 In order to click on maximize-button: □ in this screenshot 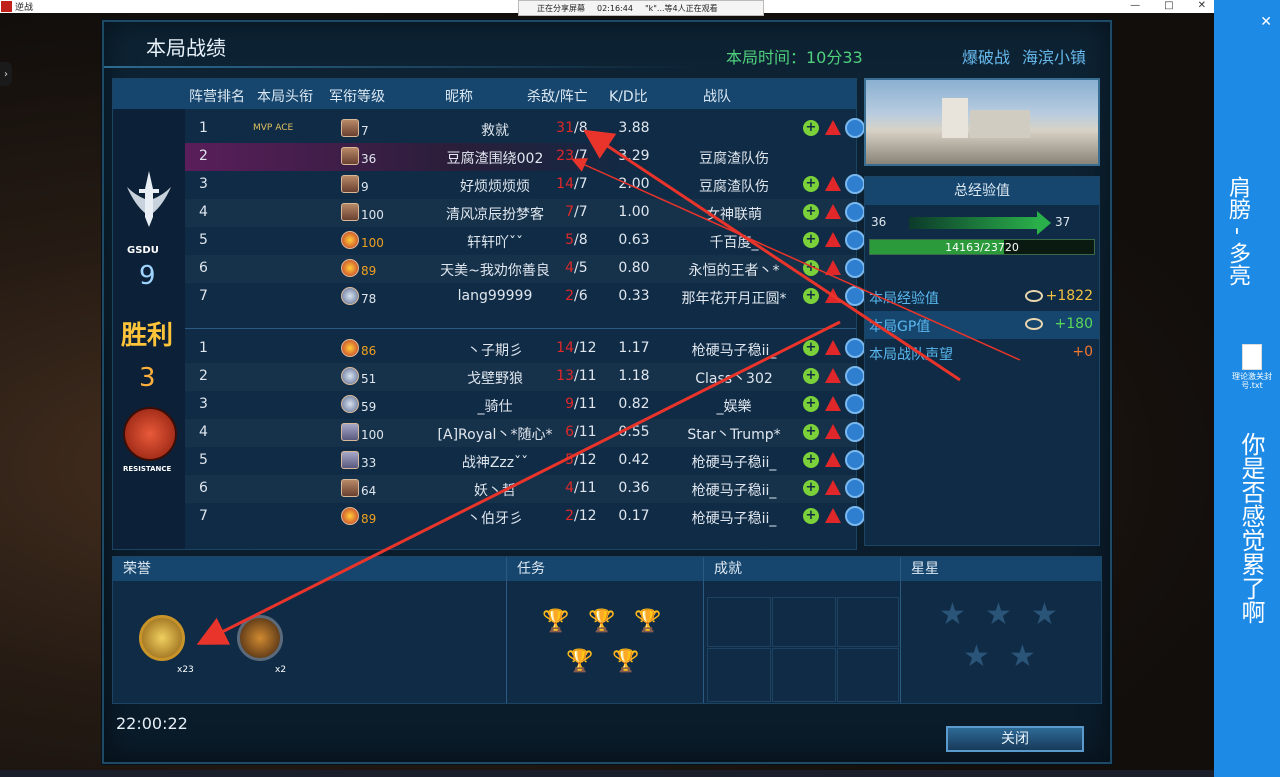, I will do `click(1168, 5)`.